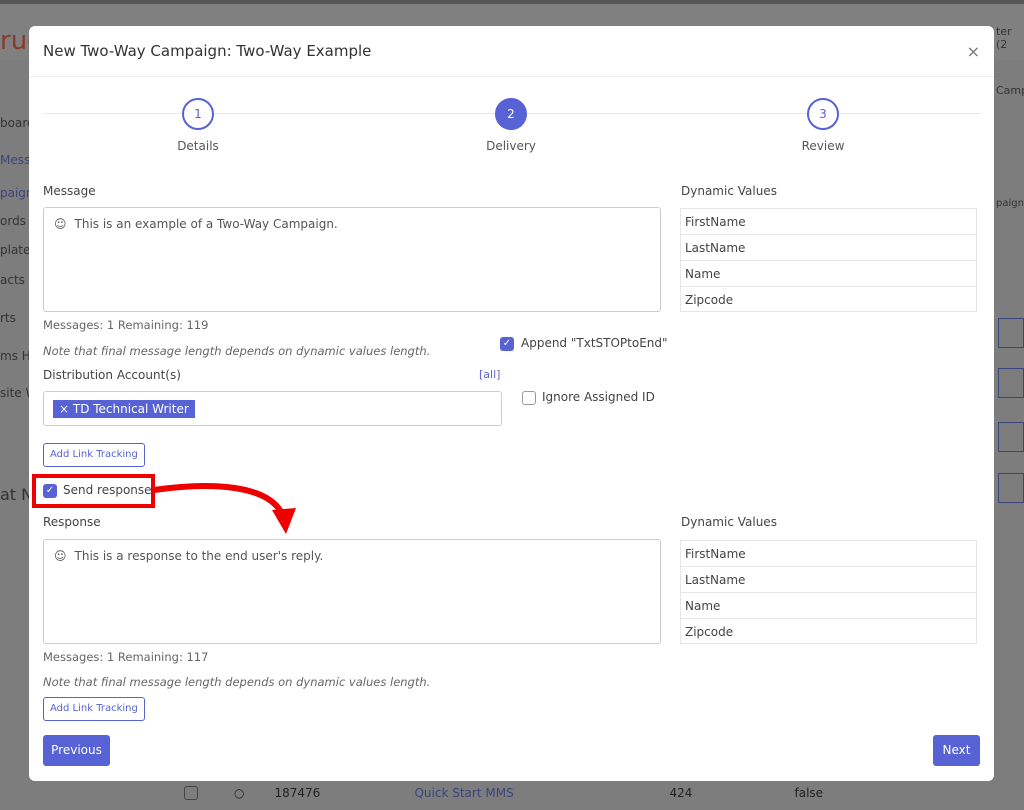  What do you see at coordinates (541, 793) in the screenshot?
I see `row-name: Quick Start MMS` at bounding box center [541, 793].